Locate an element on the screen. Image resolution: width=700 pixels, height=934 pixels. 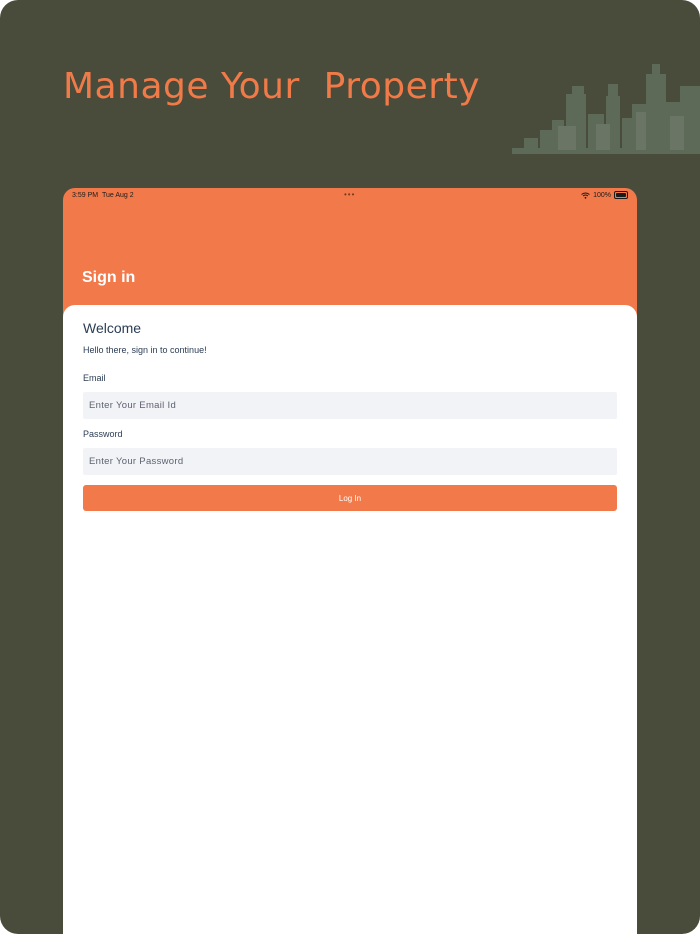
battery-percent: 100% is located at coordinates (602, 195).